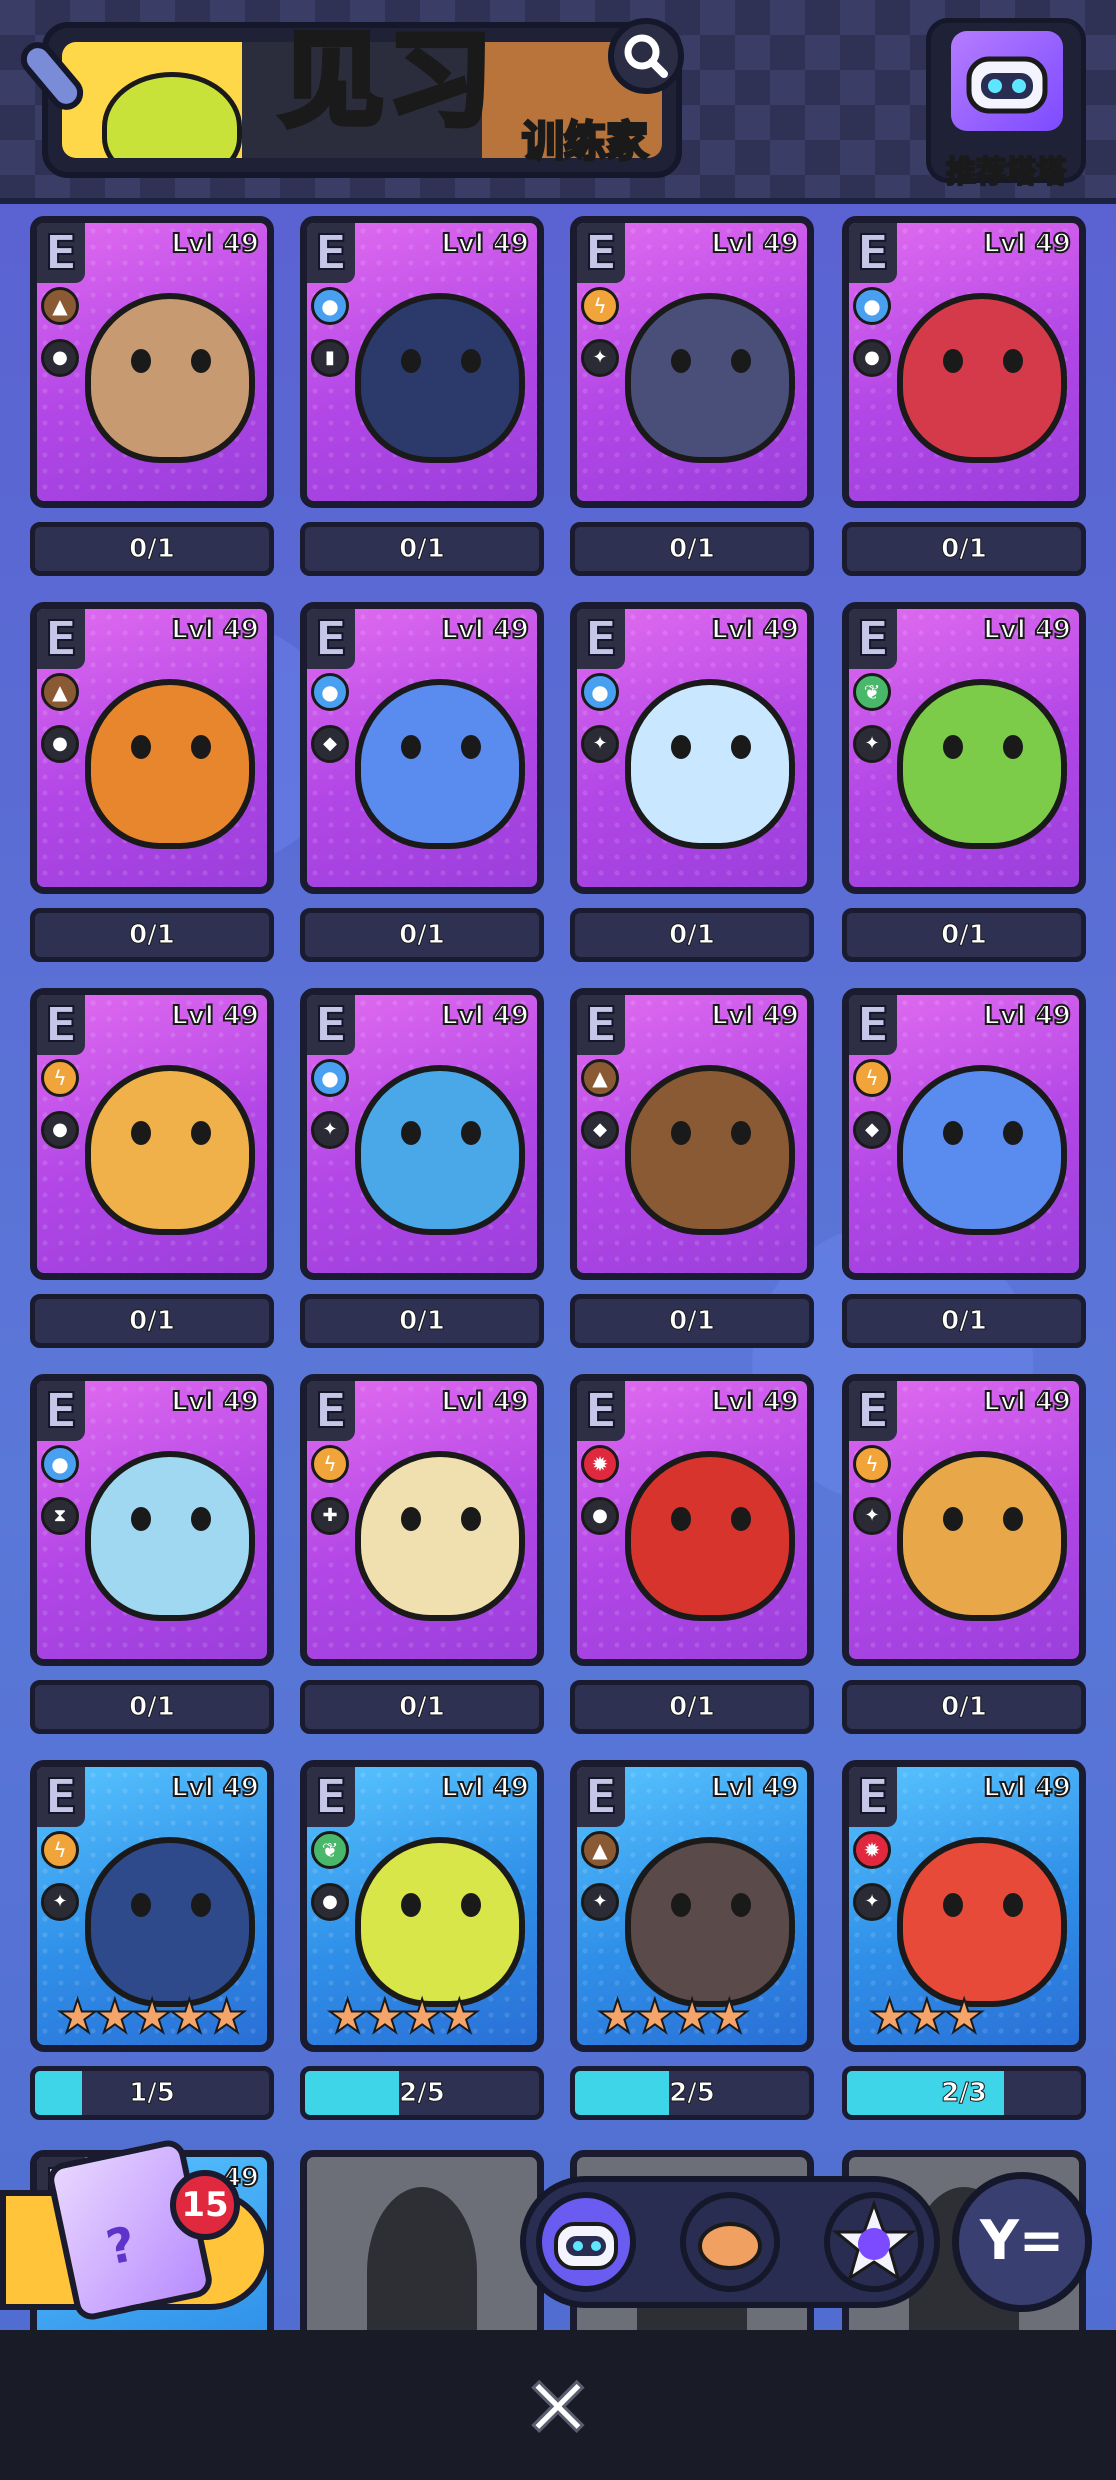  I want to click on silhouette-icon, so click(422, 2265).